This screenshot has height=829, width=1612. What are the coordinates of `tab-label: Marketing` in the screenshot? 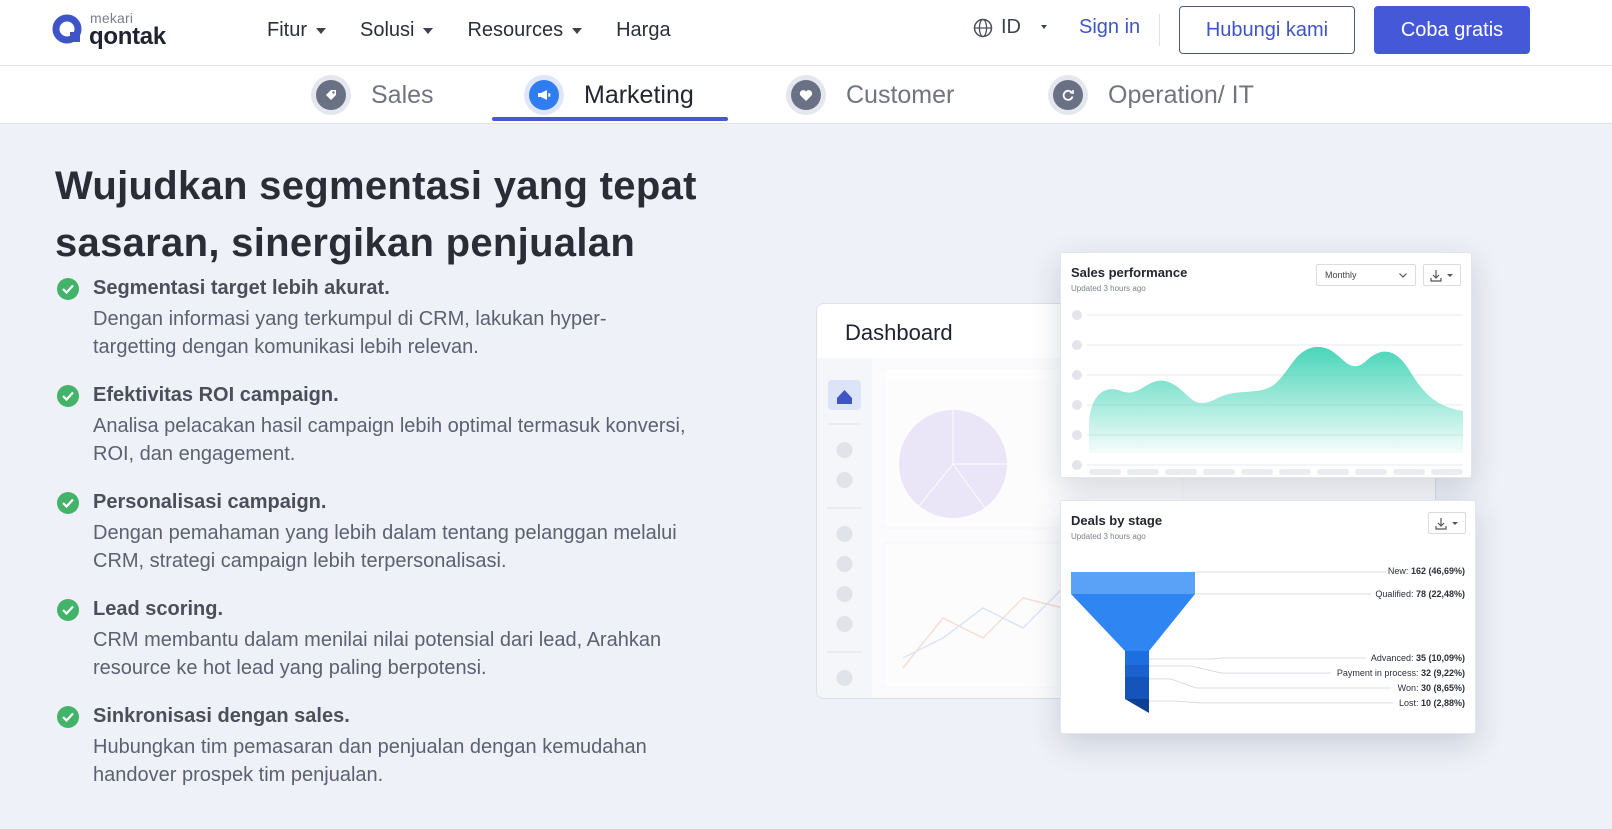 It's located at (639, 94).